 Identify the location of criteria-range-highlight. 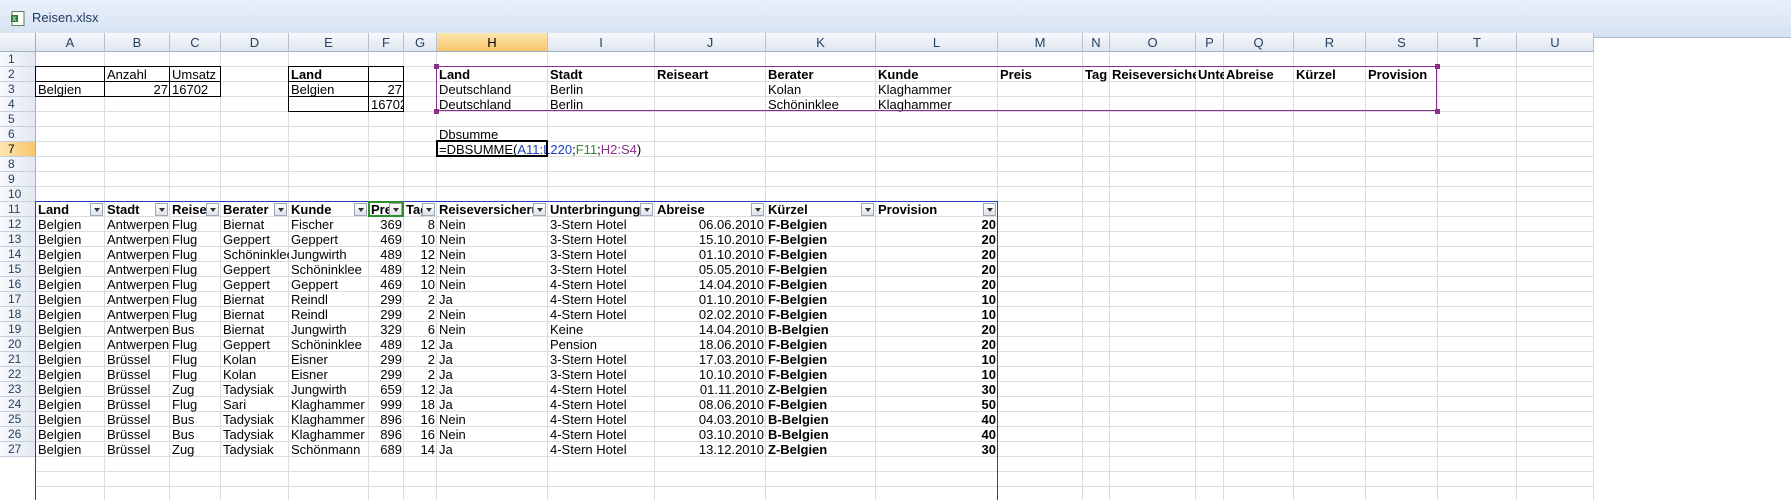
(936, 88).